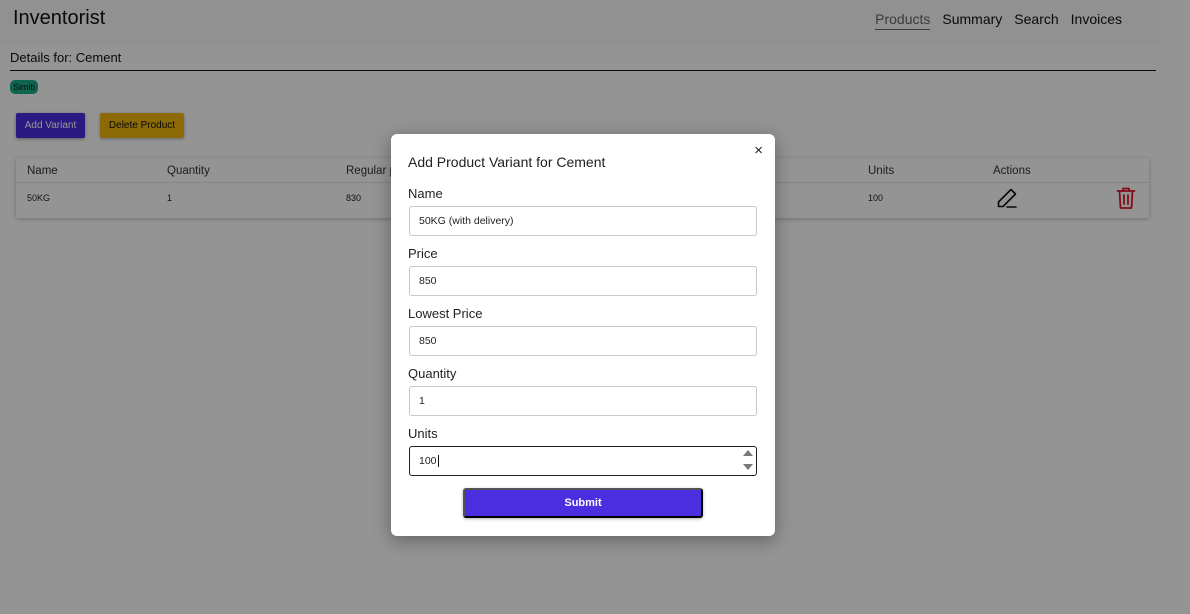 The width and height of the screenshot is (1190, 614). What do you see at coordinates (583, 281) in the screenshot?
I see `price-input: 850` at bounding box center [583, 281].